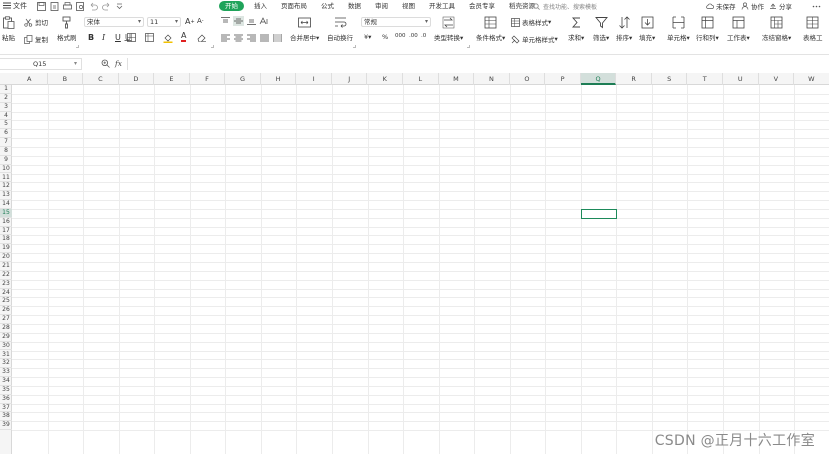  I want to click on conditional-format-button: 条件格式▾, so click(490, 29).